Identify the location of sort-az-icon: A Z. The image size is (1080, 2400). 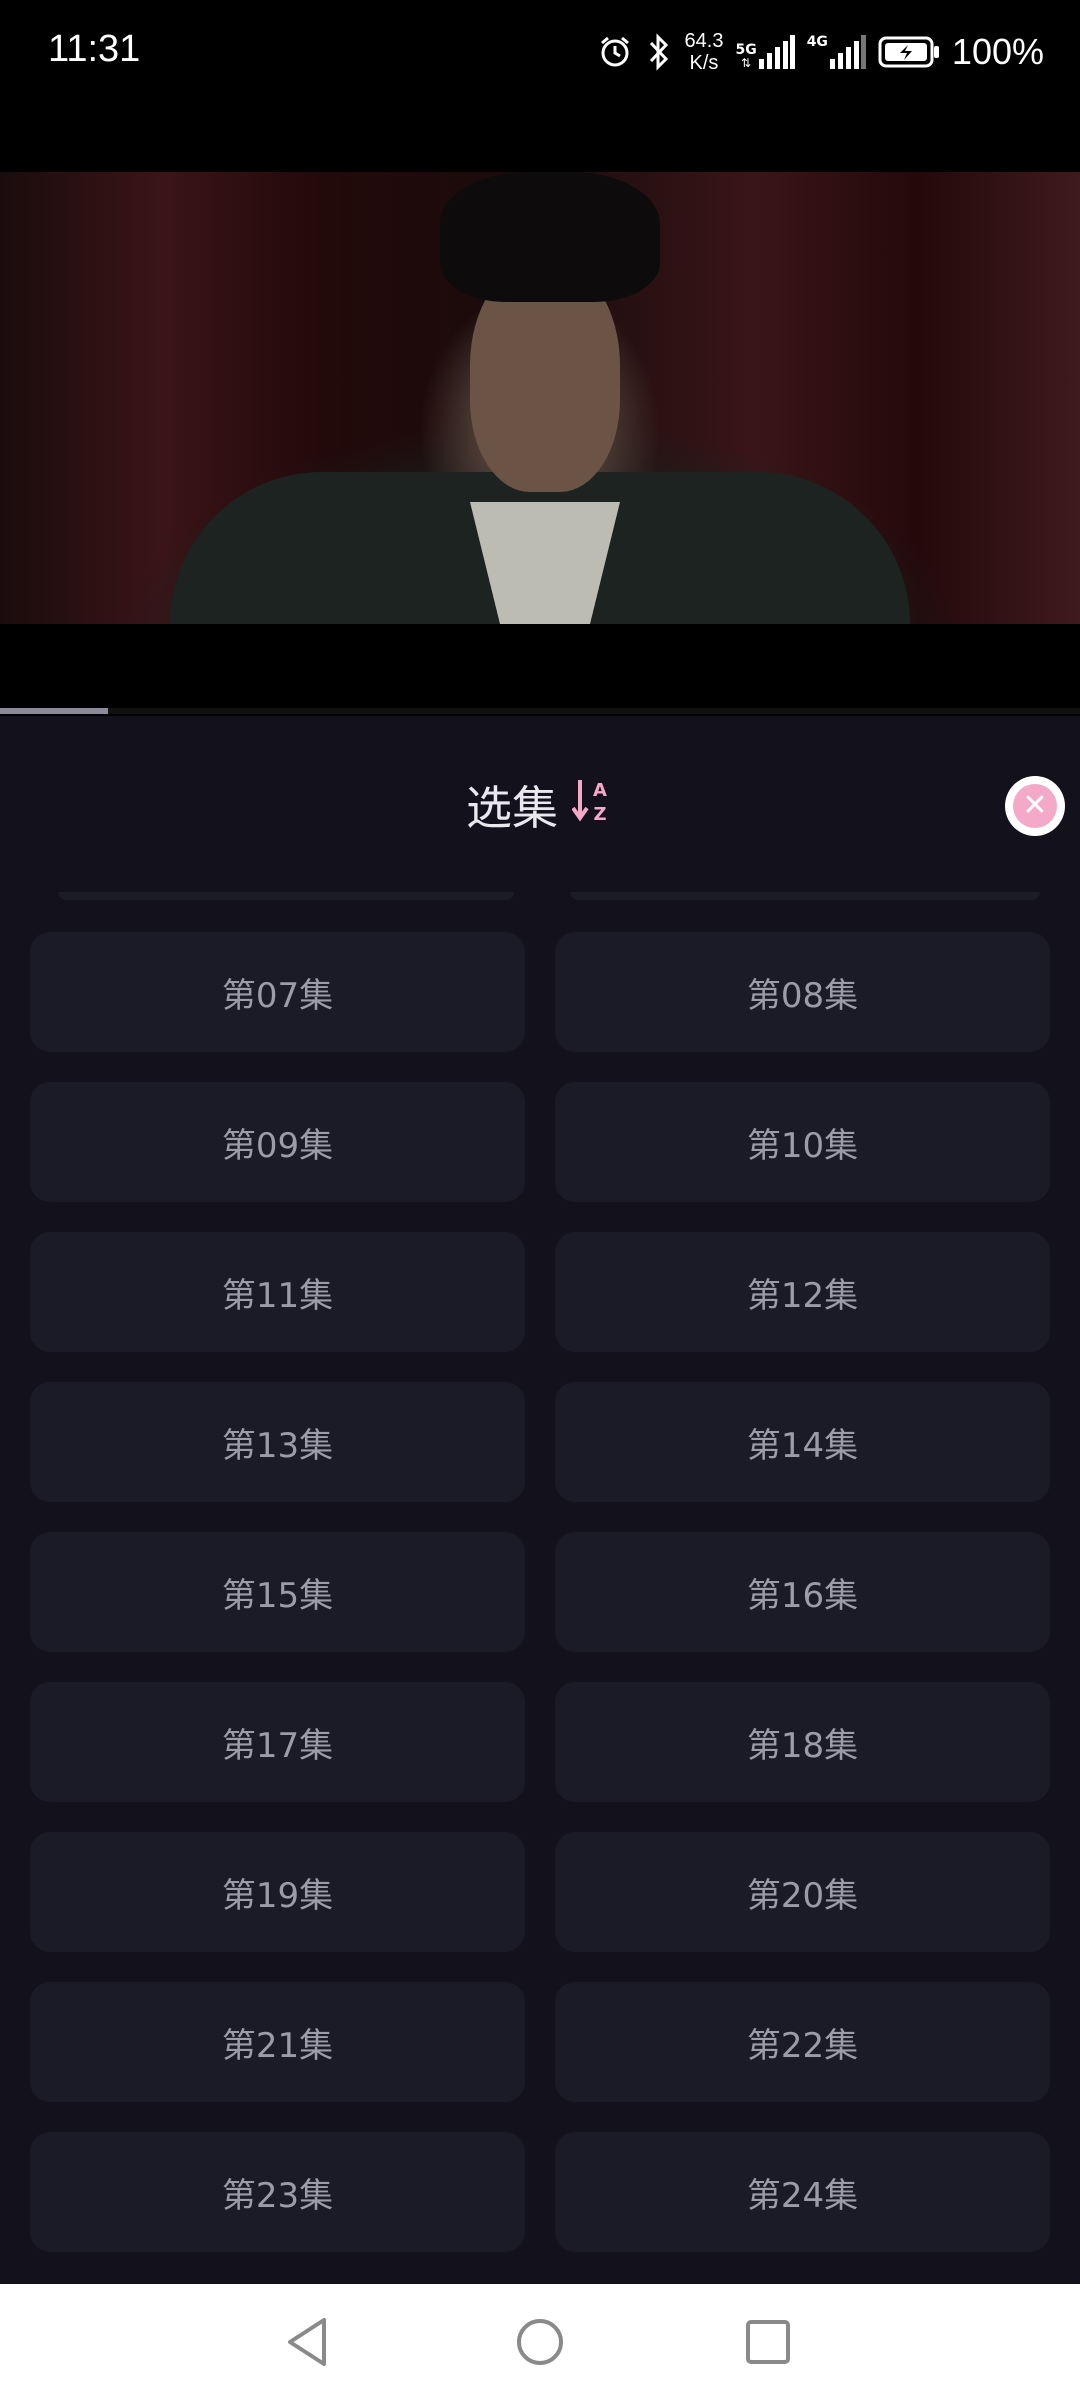
(592, 805).